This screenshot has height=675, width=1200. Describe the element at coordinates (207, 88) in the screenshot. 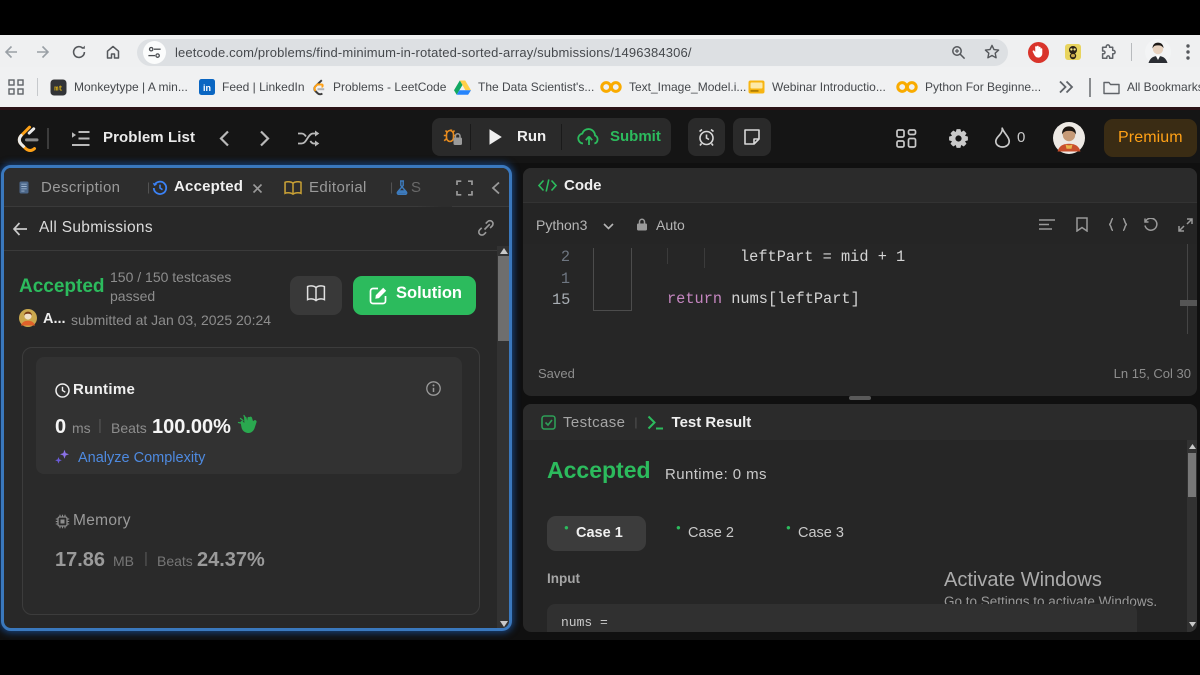

I see `svg-text: in` at that location.